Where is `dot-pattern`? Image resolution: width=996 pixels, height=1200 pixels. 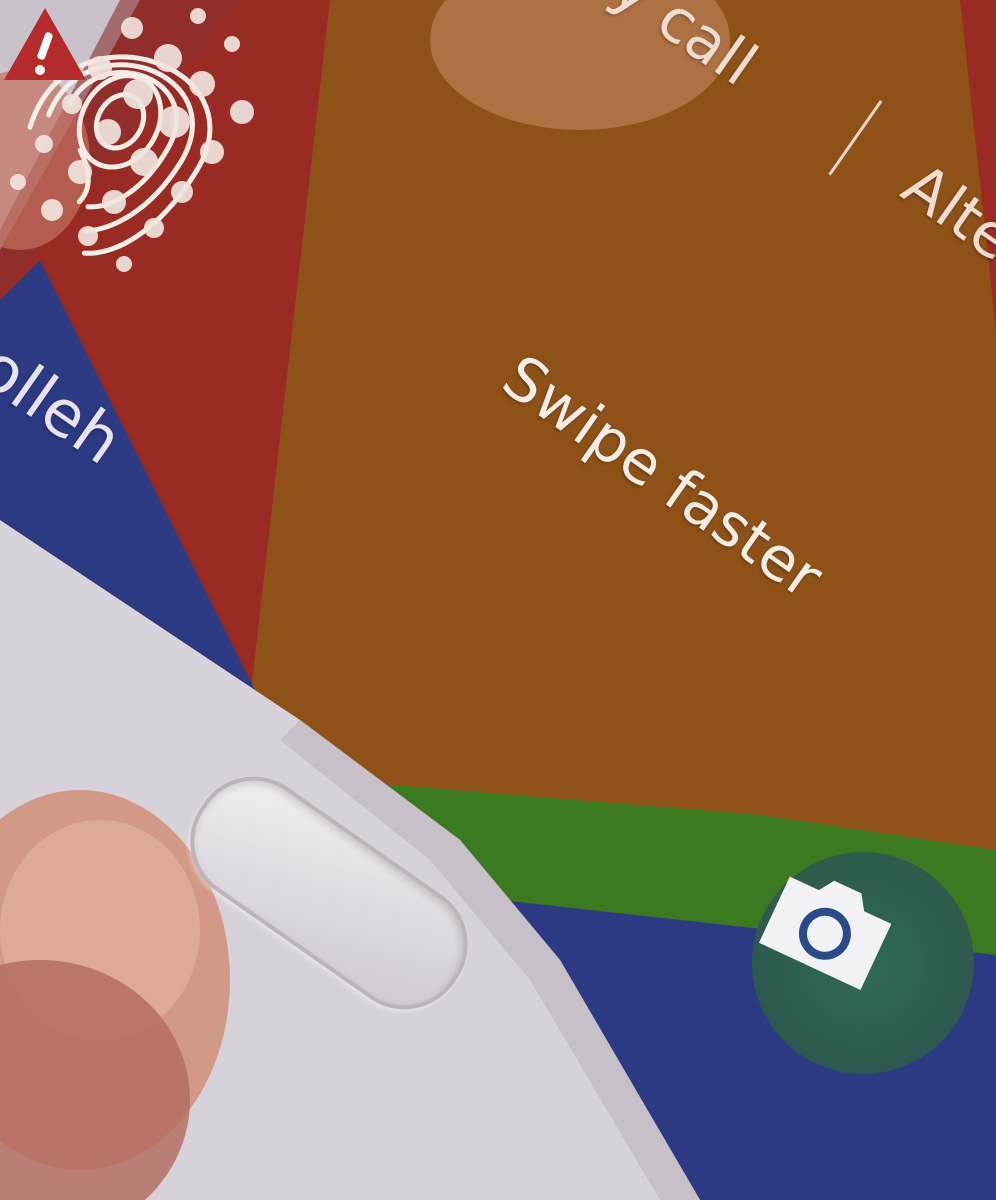
dot-pattern is located at coordinates (132, 140).